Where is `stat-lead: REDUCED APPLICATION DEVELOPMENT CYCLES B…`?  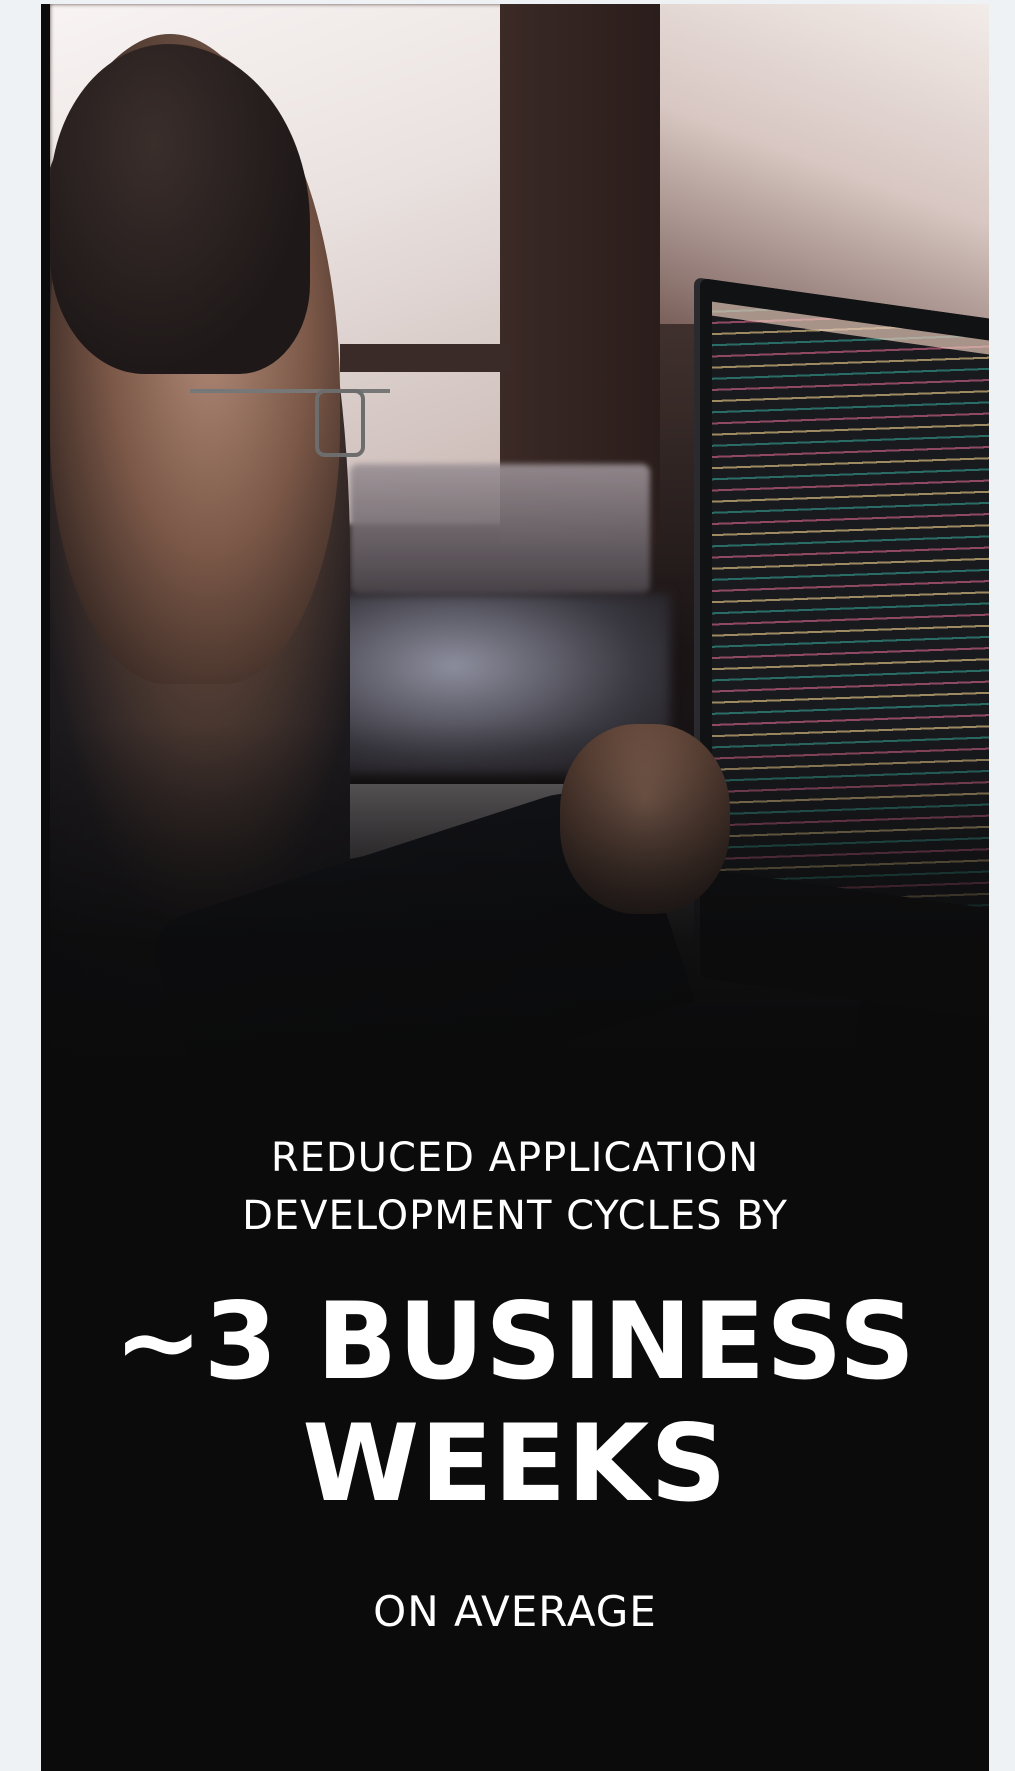
stat-lead: REDUCED APPLICATION DEVELOPMENT CYCLES B… is located at coordinates (515, 1187).